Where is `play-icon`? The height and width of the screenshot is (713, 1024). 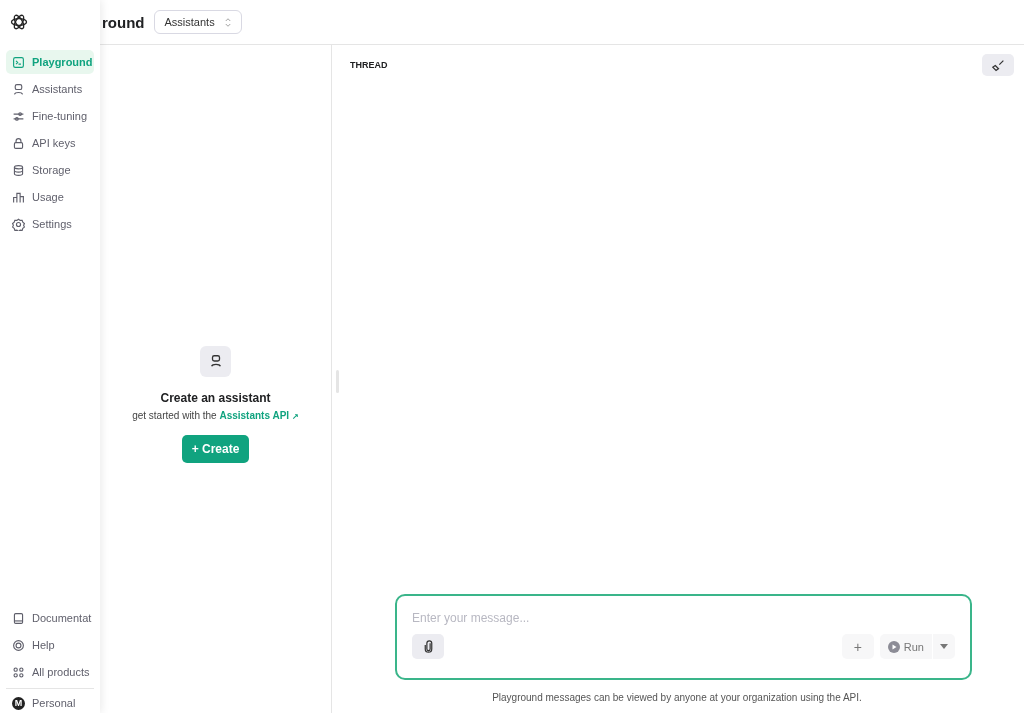
play-icon is located at coordinates (893, 646).